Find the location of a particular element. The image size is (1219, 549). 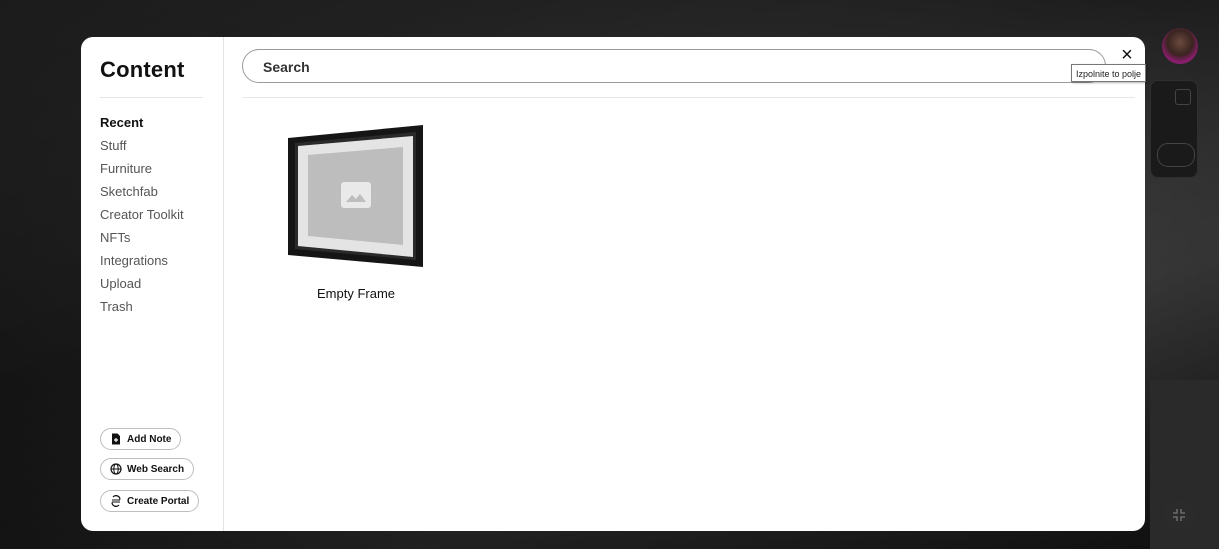

web-search-label: Web Search is located at coordinates (156, 469).